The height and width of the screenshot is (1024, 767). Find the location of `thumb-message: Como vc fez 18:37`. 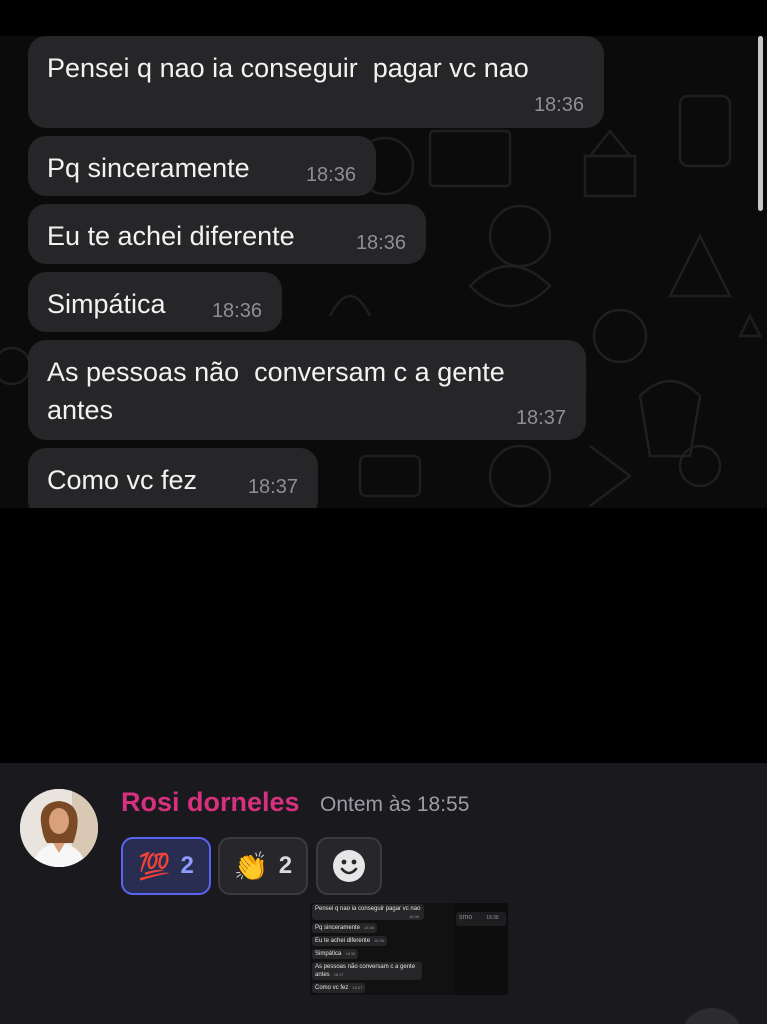

thumb-message: Como vc fez 18:37 is located at coordinates (339, 988).